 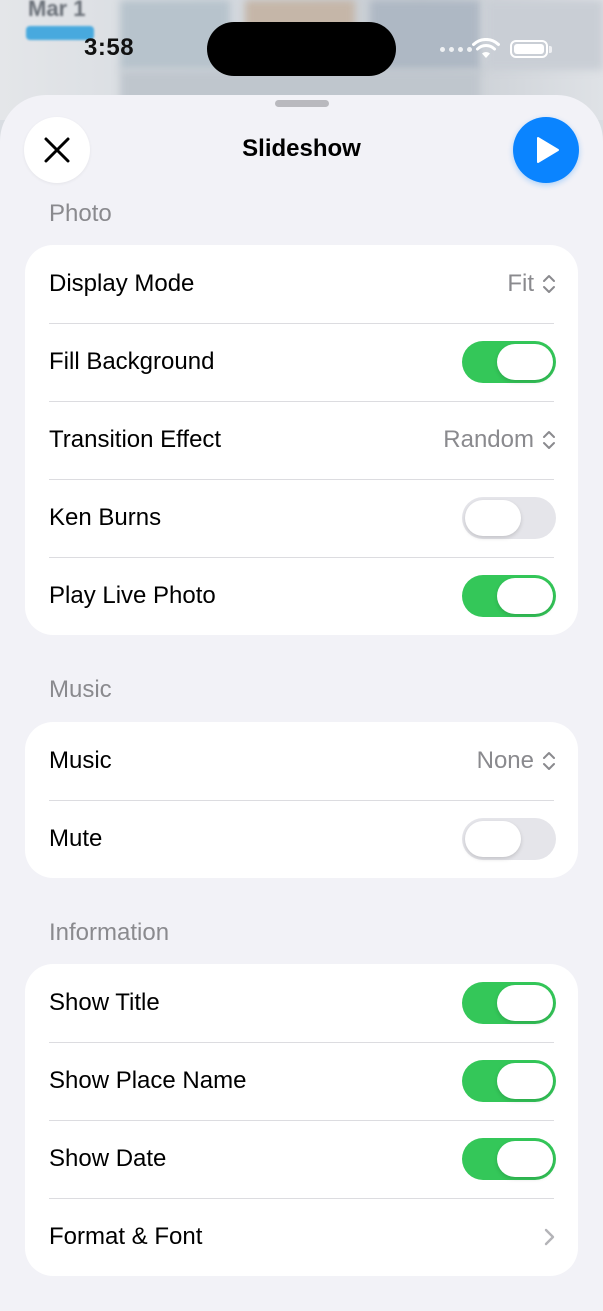 I want to click on ken-burns-row: Ken Burns, so click(x=301, y=518).